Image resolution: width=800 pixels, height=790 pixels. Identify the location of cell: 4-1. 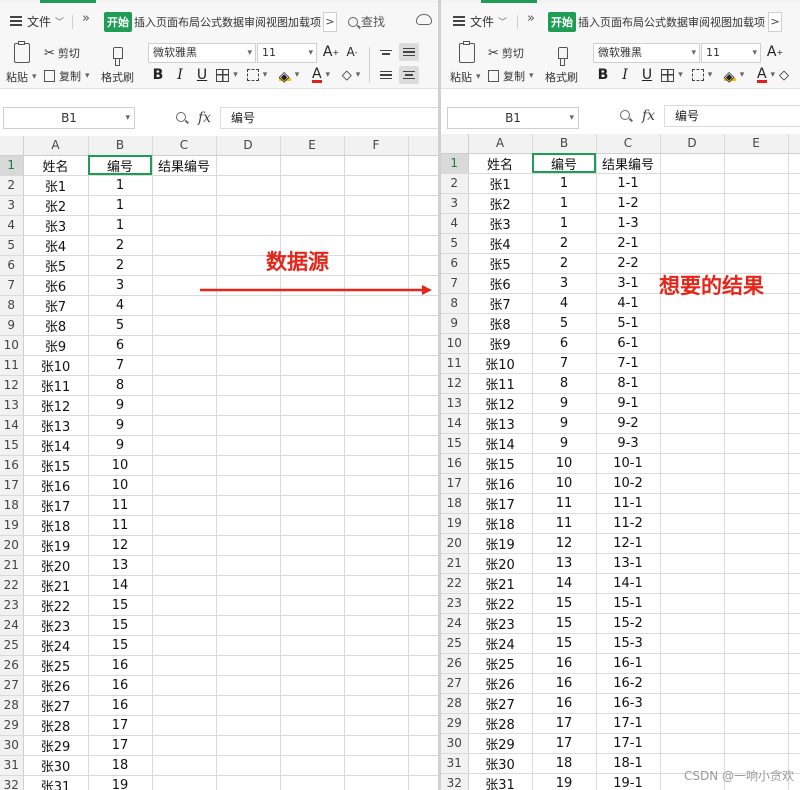
(628, 303).